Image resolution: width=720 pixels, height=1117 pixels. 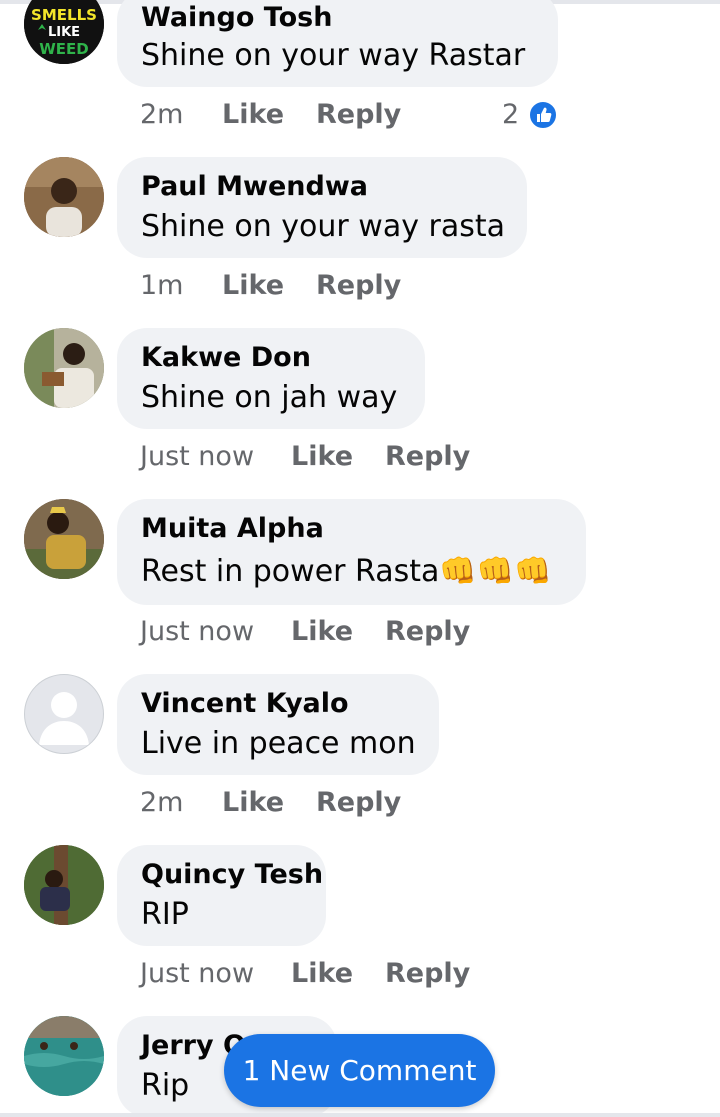 I want to click on logo-line-weed: WEED, so click(x=64, y=49).